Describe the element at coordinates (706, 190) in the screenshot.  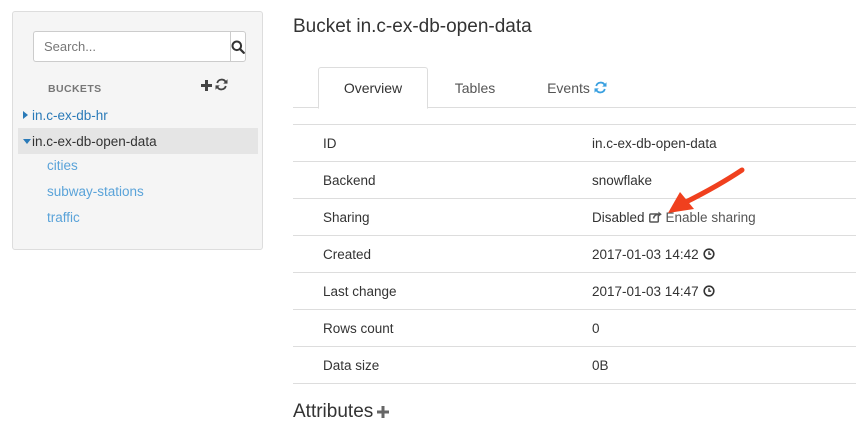
I see `annotation-arrow-icon` at that location.